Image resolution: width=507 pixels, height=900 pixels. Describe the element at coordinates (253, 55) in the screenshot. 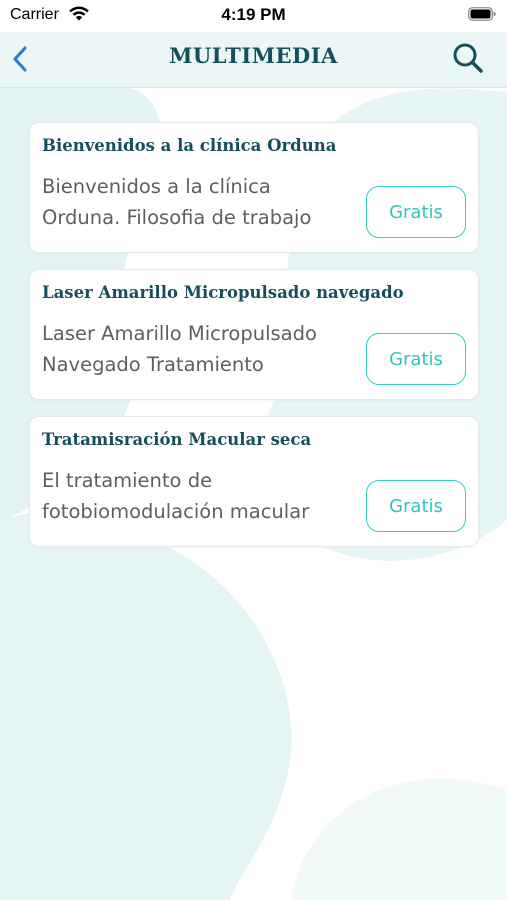

I see `page-title: MULTIMEDIA` at that location.